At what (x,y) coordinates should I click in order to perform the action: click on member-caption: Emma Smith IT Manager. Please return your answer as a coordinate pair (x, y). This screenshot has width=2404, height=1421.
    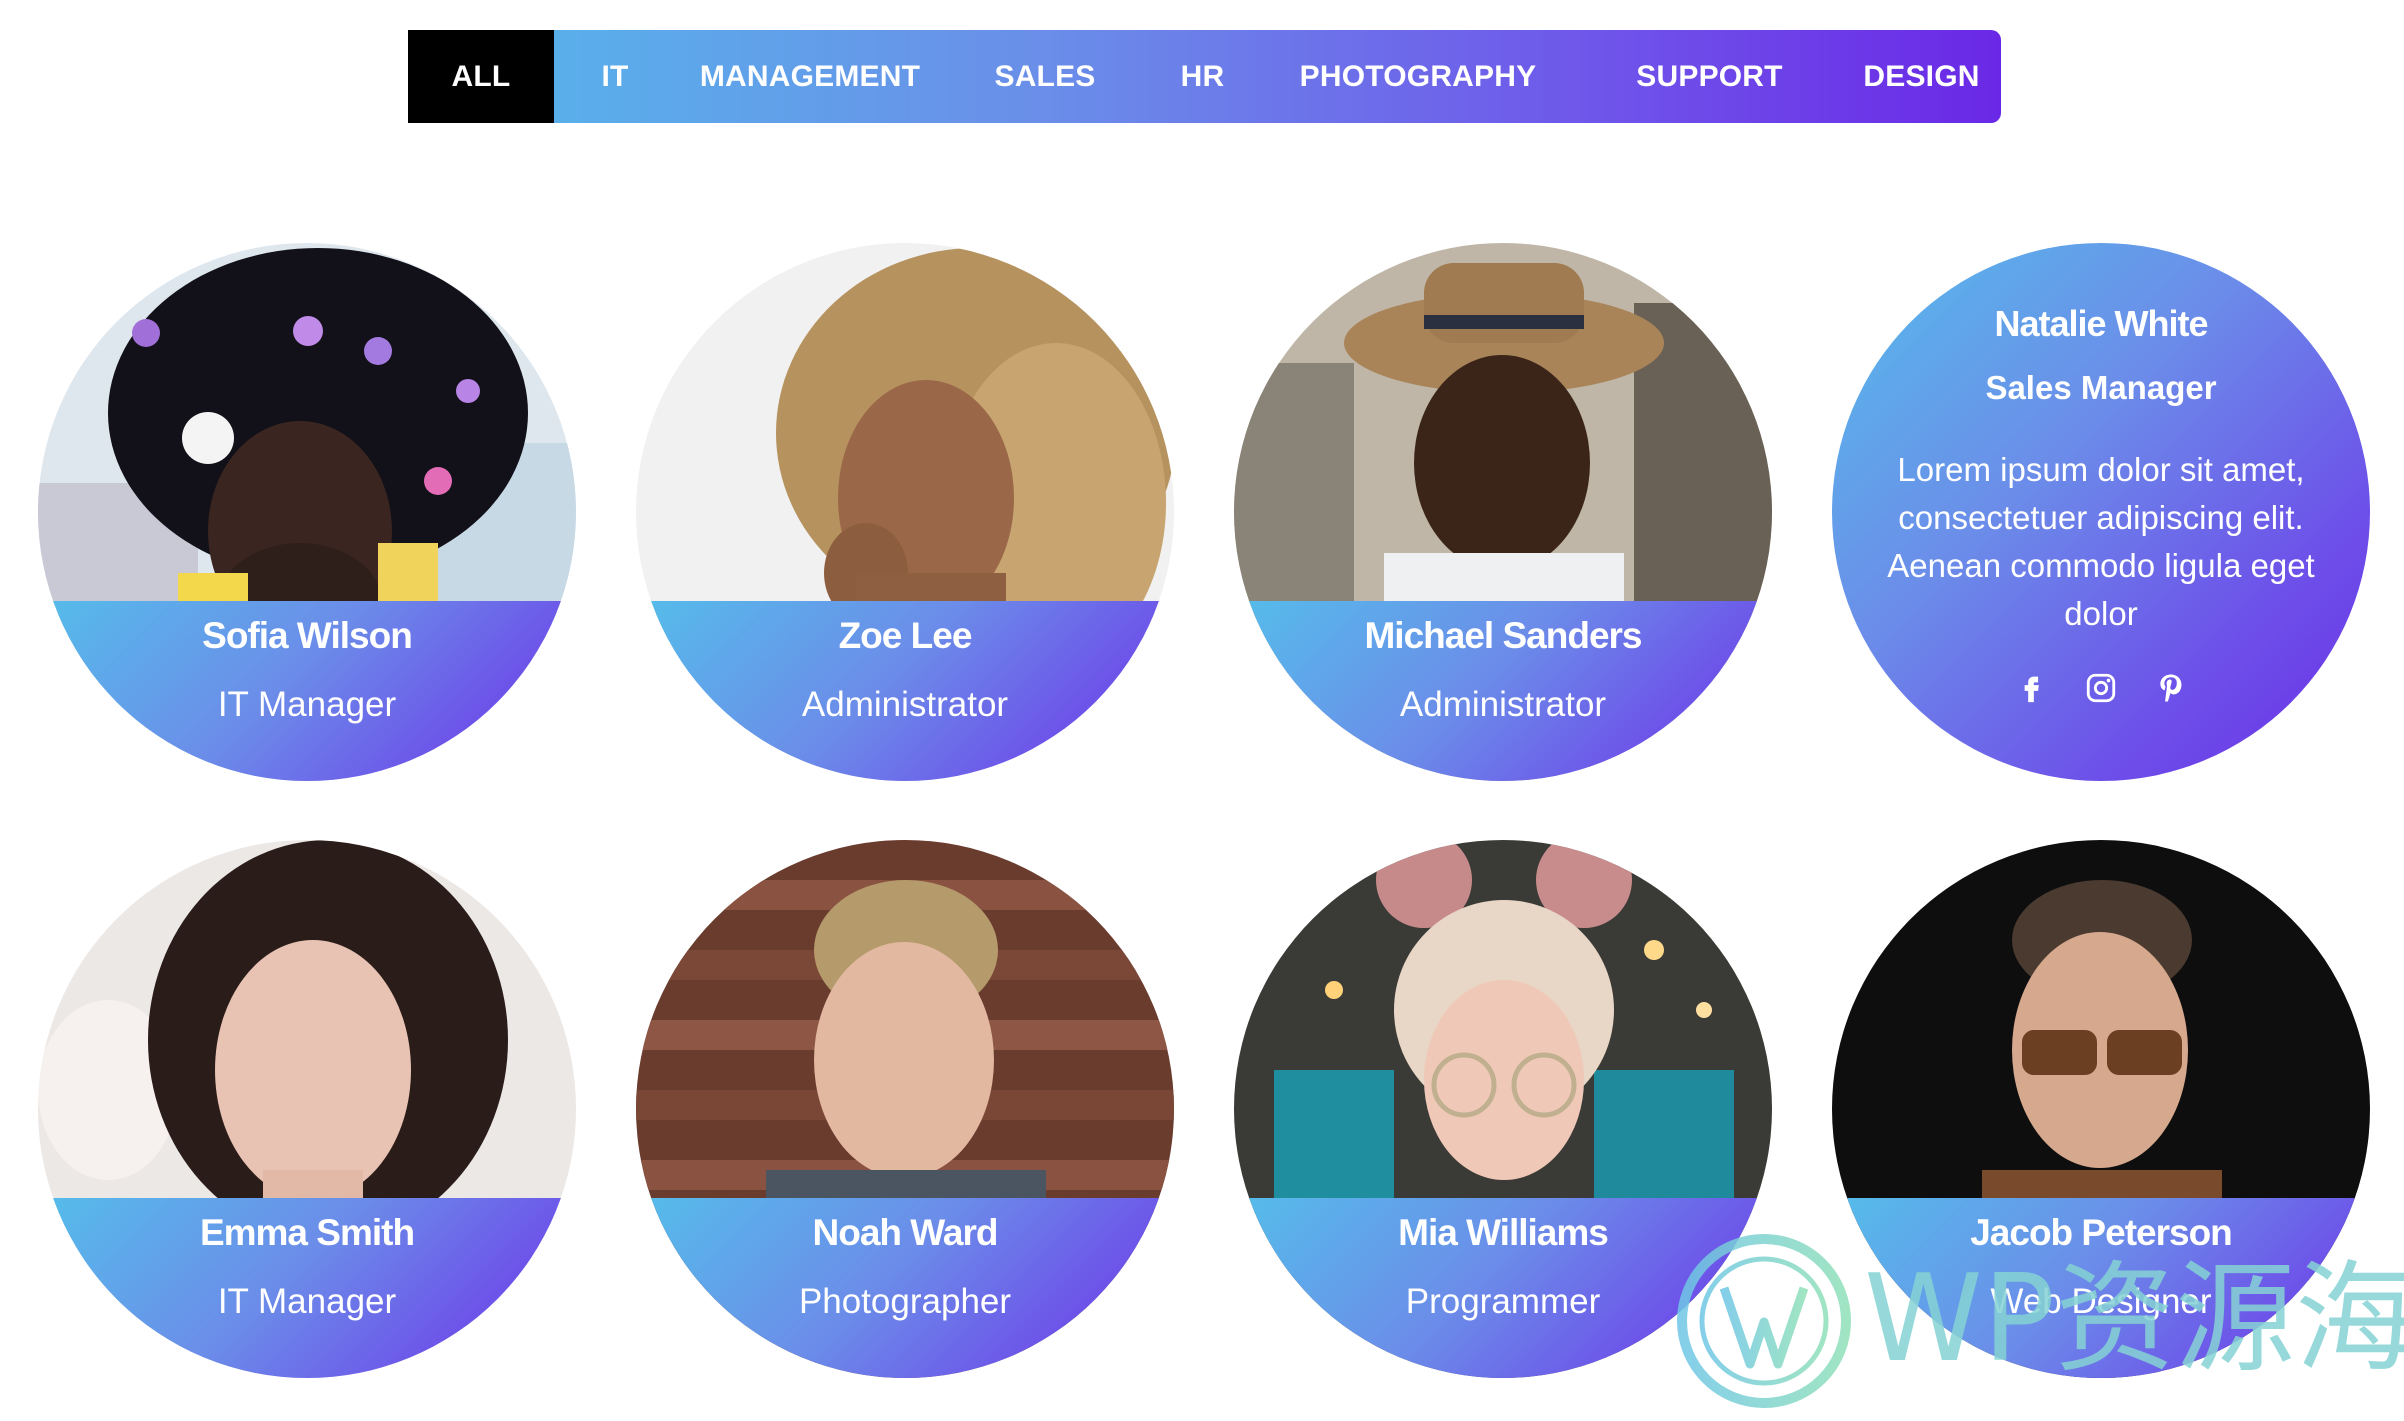
    Looking at the image, I should click on (307, 1288).